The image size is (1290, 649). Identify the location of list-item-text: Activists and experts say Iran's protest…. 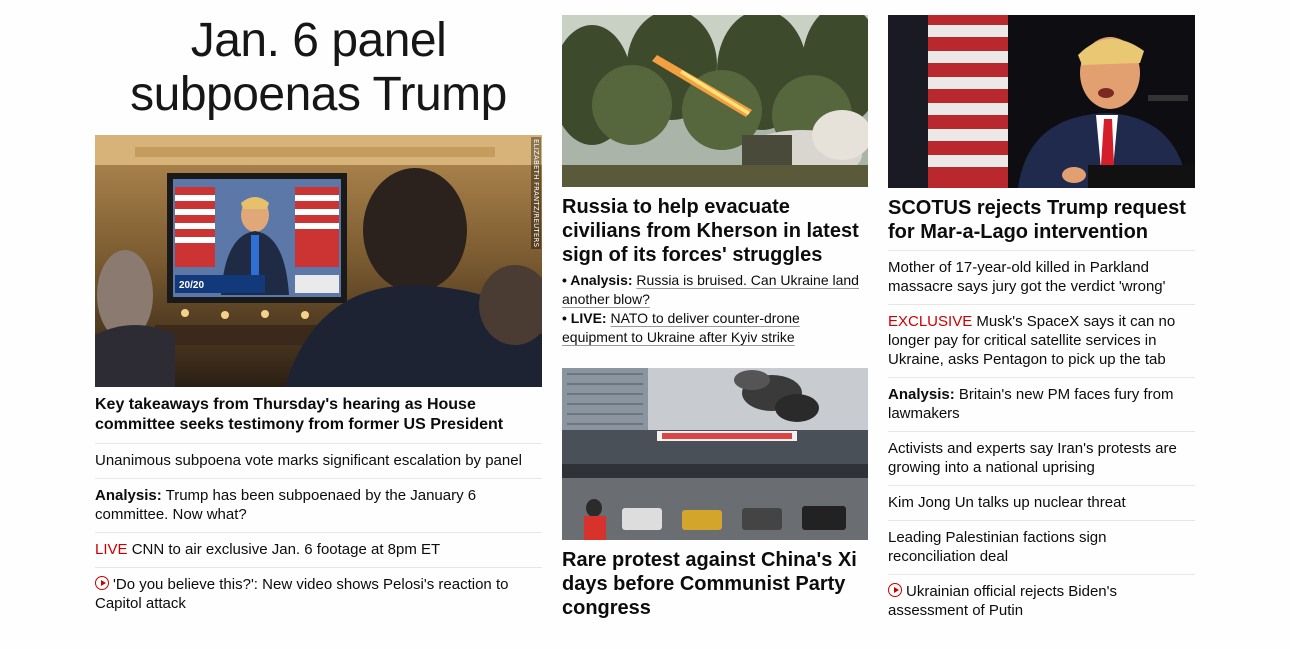
(1032, 458).